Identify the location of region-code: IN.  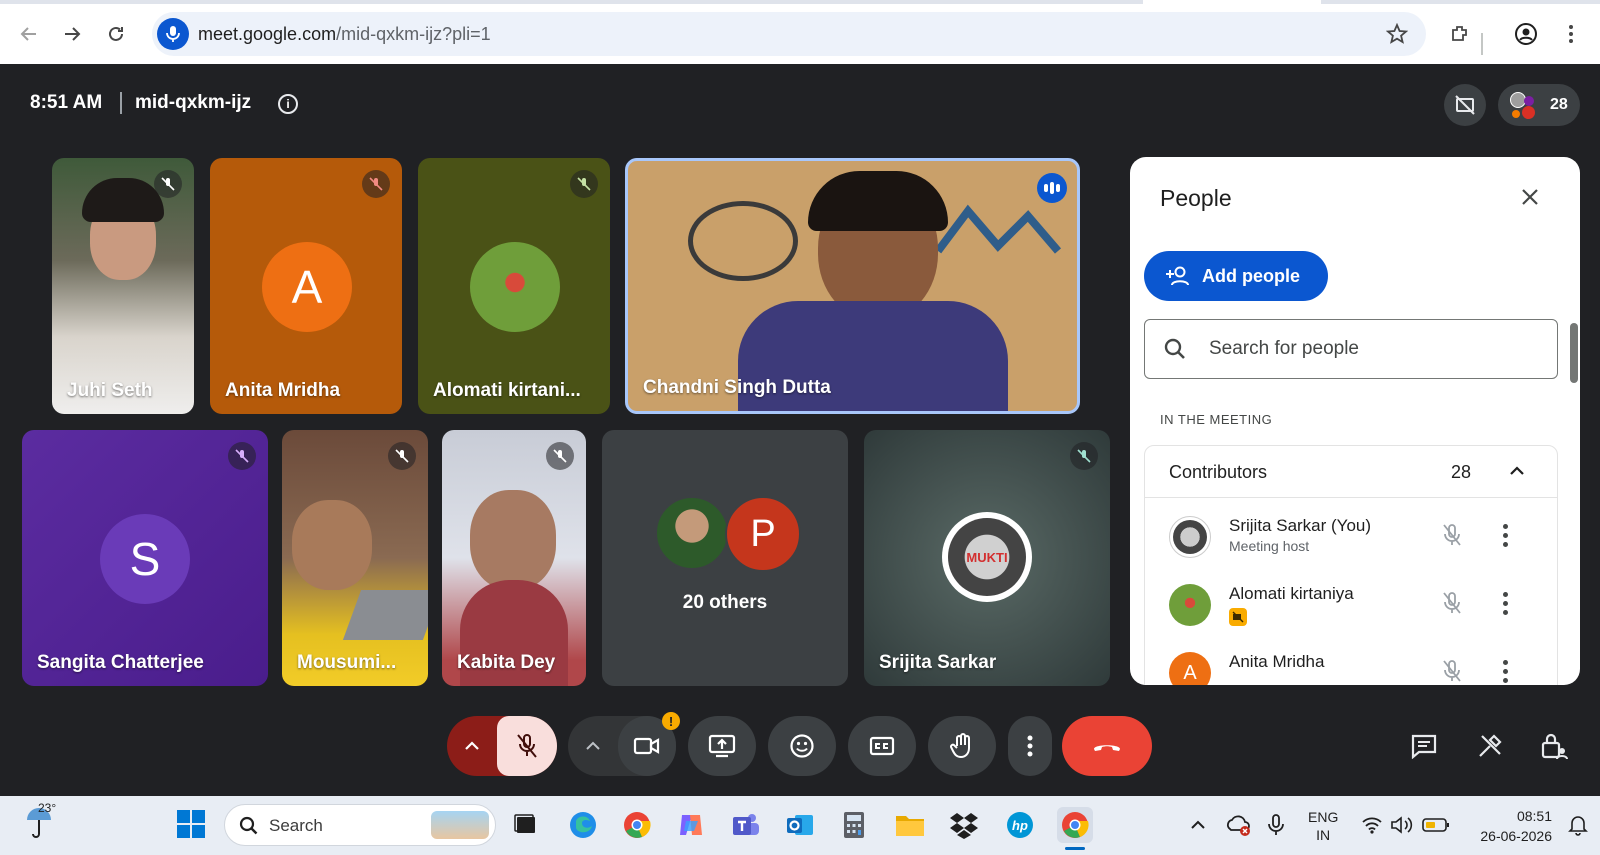
(1323, 835).